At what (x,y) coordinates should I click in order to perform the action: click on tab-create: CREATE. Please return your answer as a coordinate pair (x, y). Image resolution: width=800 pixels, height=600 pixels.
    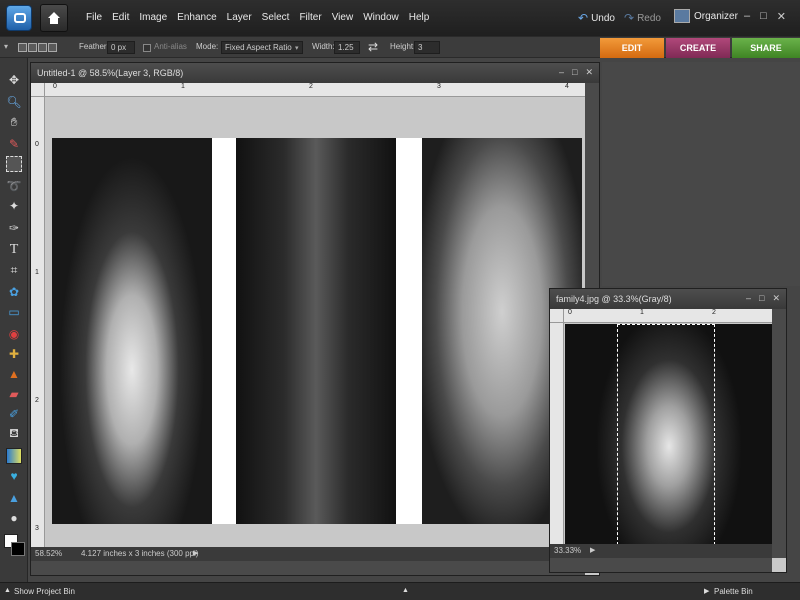
    Looking at the image, I should click on (698, 48).